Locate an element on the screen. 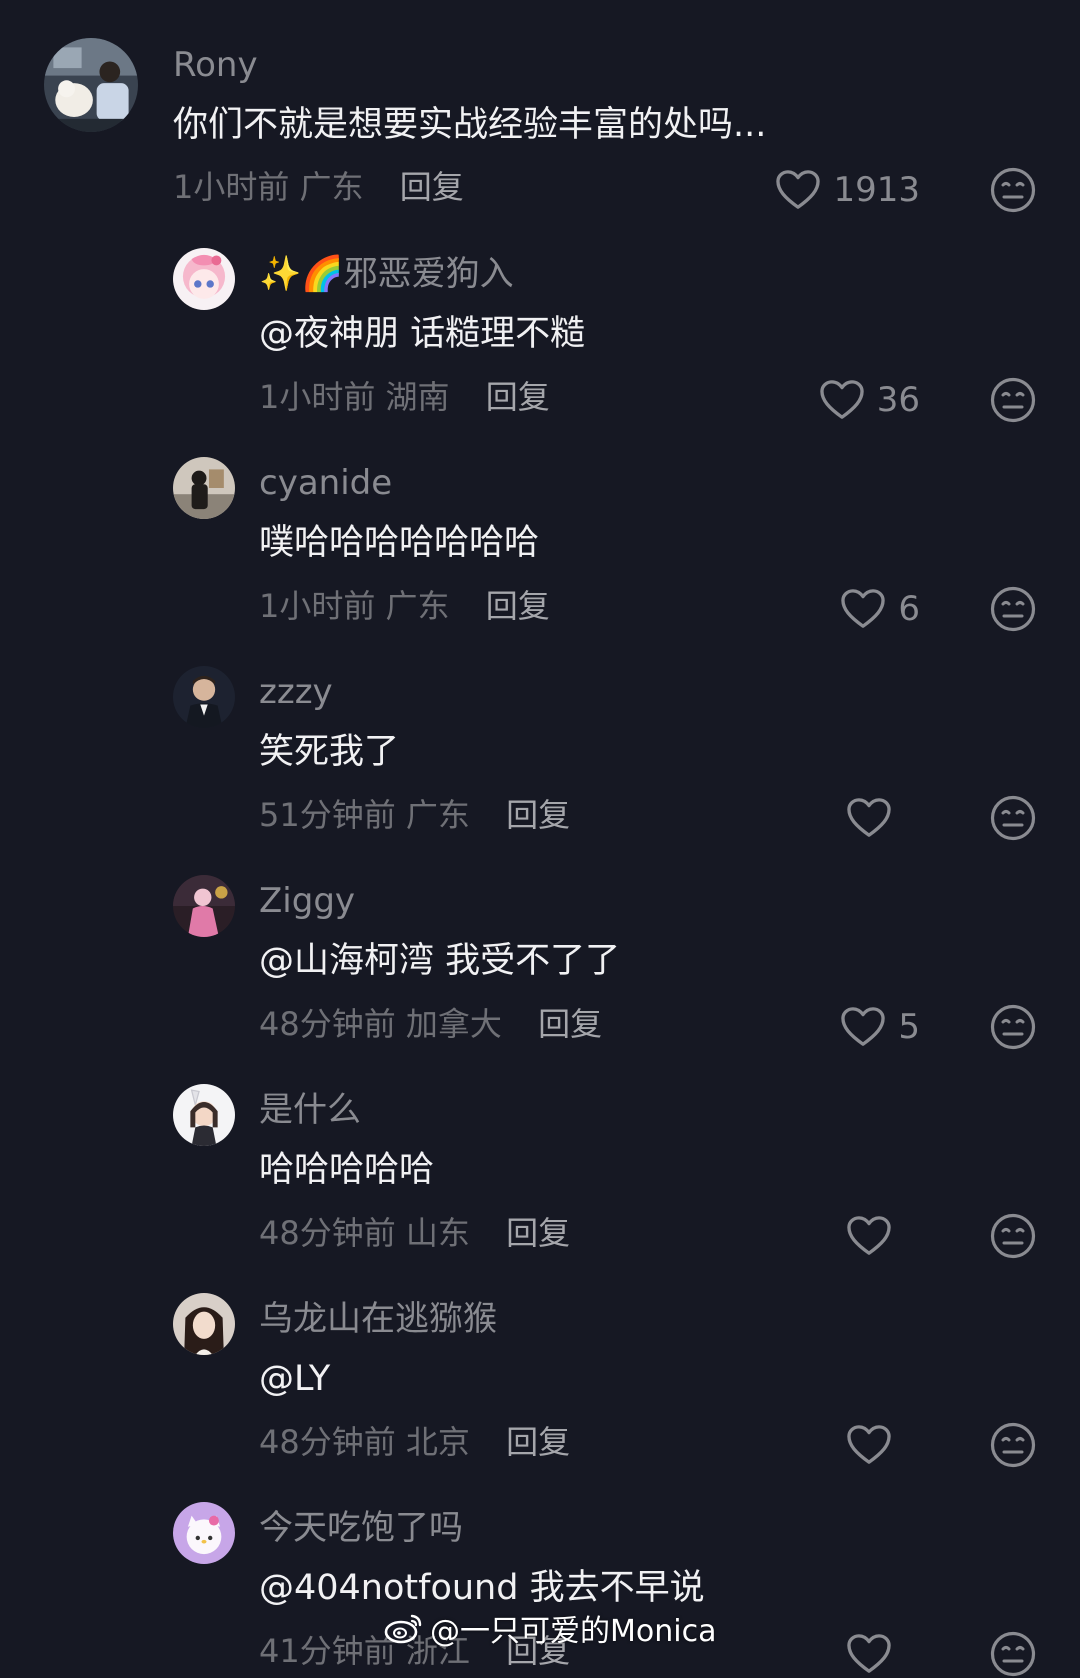 The width and height of the screenshot is (1080, 1678). comment-text: @夜神朋 话糙理不糙 is located at coordinates (422, 334).